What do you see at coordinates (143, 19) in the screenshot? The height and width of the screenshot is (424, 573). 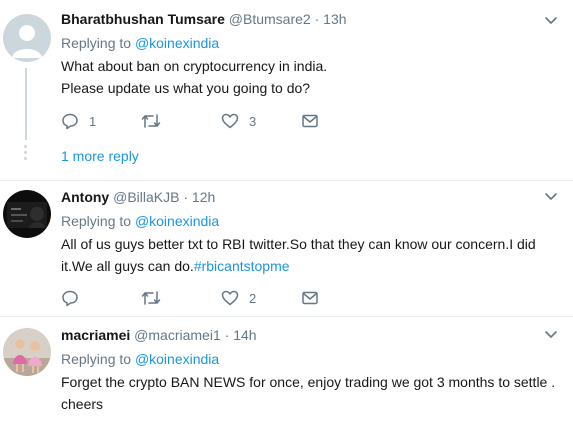 I see `display-name: Bharatbhushan Tumsare` at bounding box center [143, 19].